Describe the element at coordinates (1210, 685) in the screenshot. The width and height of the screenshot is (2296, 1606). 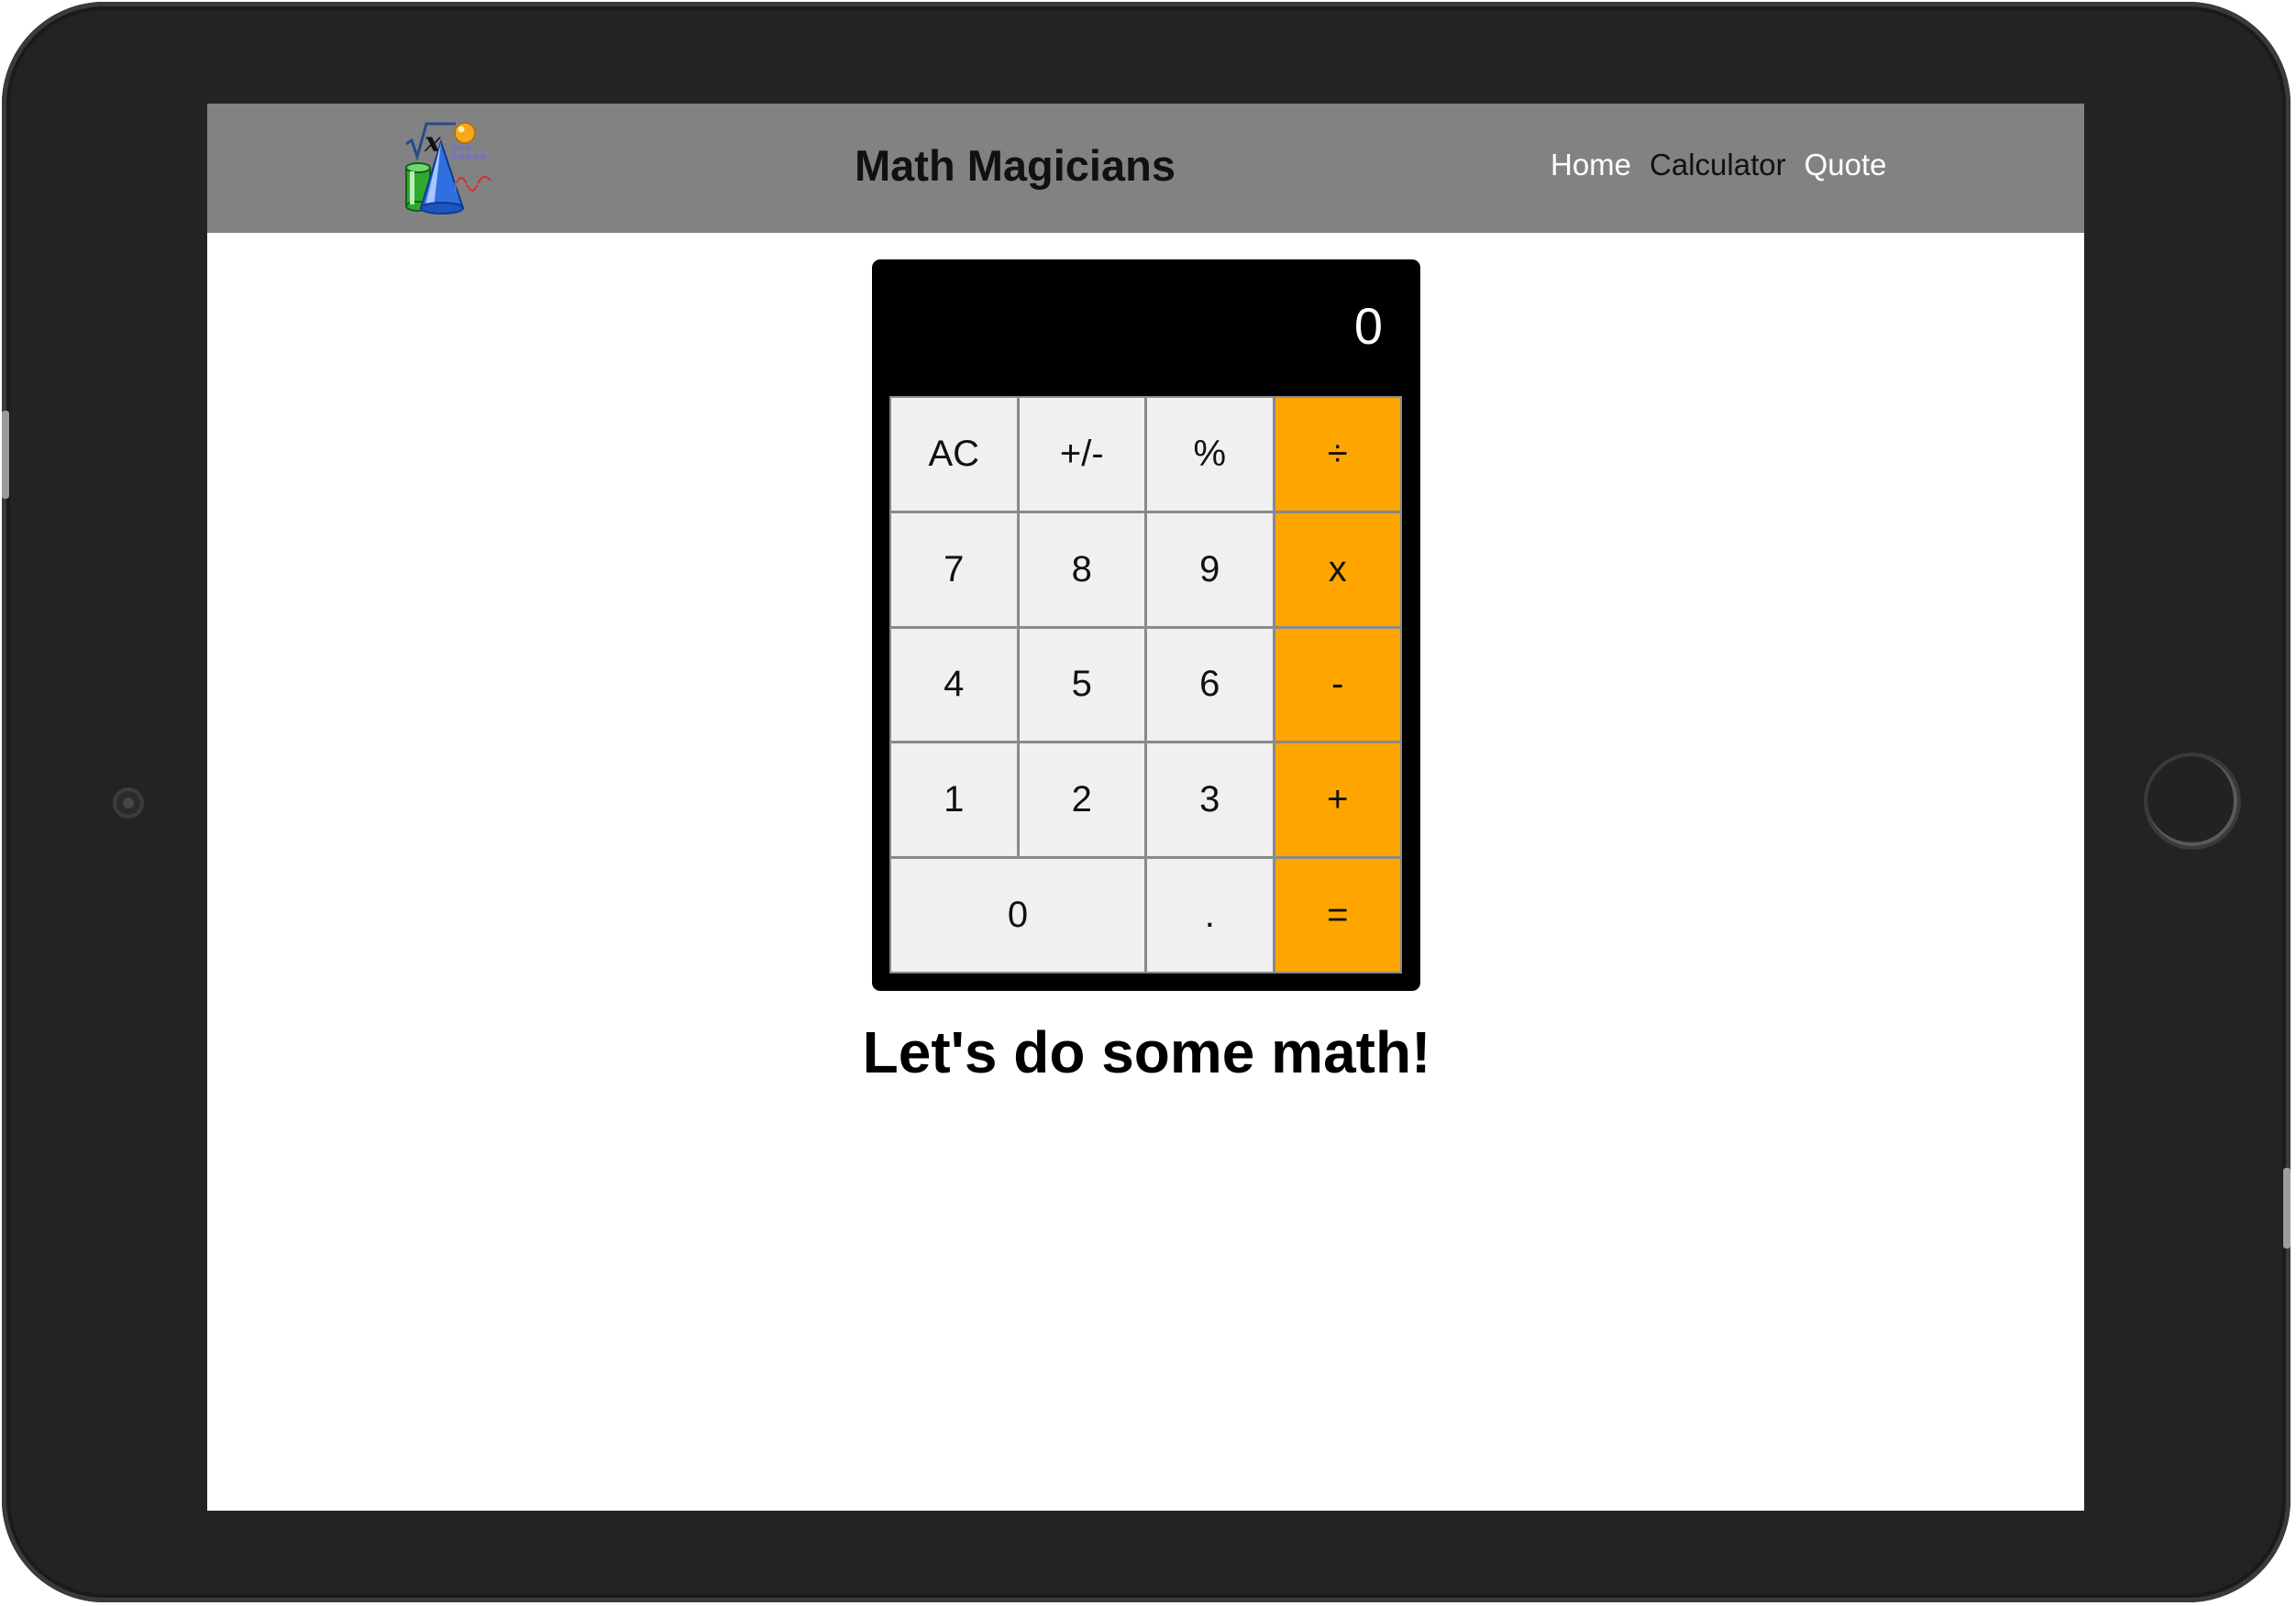
I see `key-6: 6` at that location.